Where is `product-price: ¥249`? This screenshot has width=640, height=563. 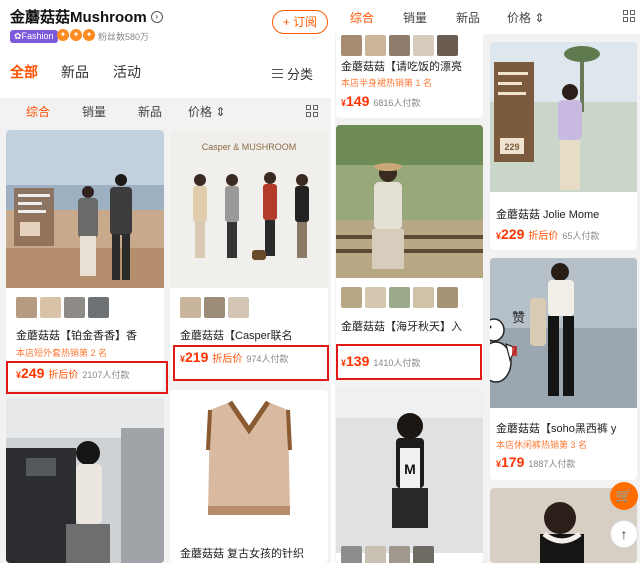
product-price: ¥249 is located at coordinates (30, 373).